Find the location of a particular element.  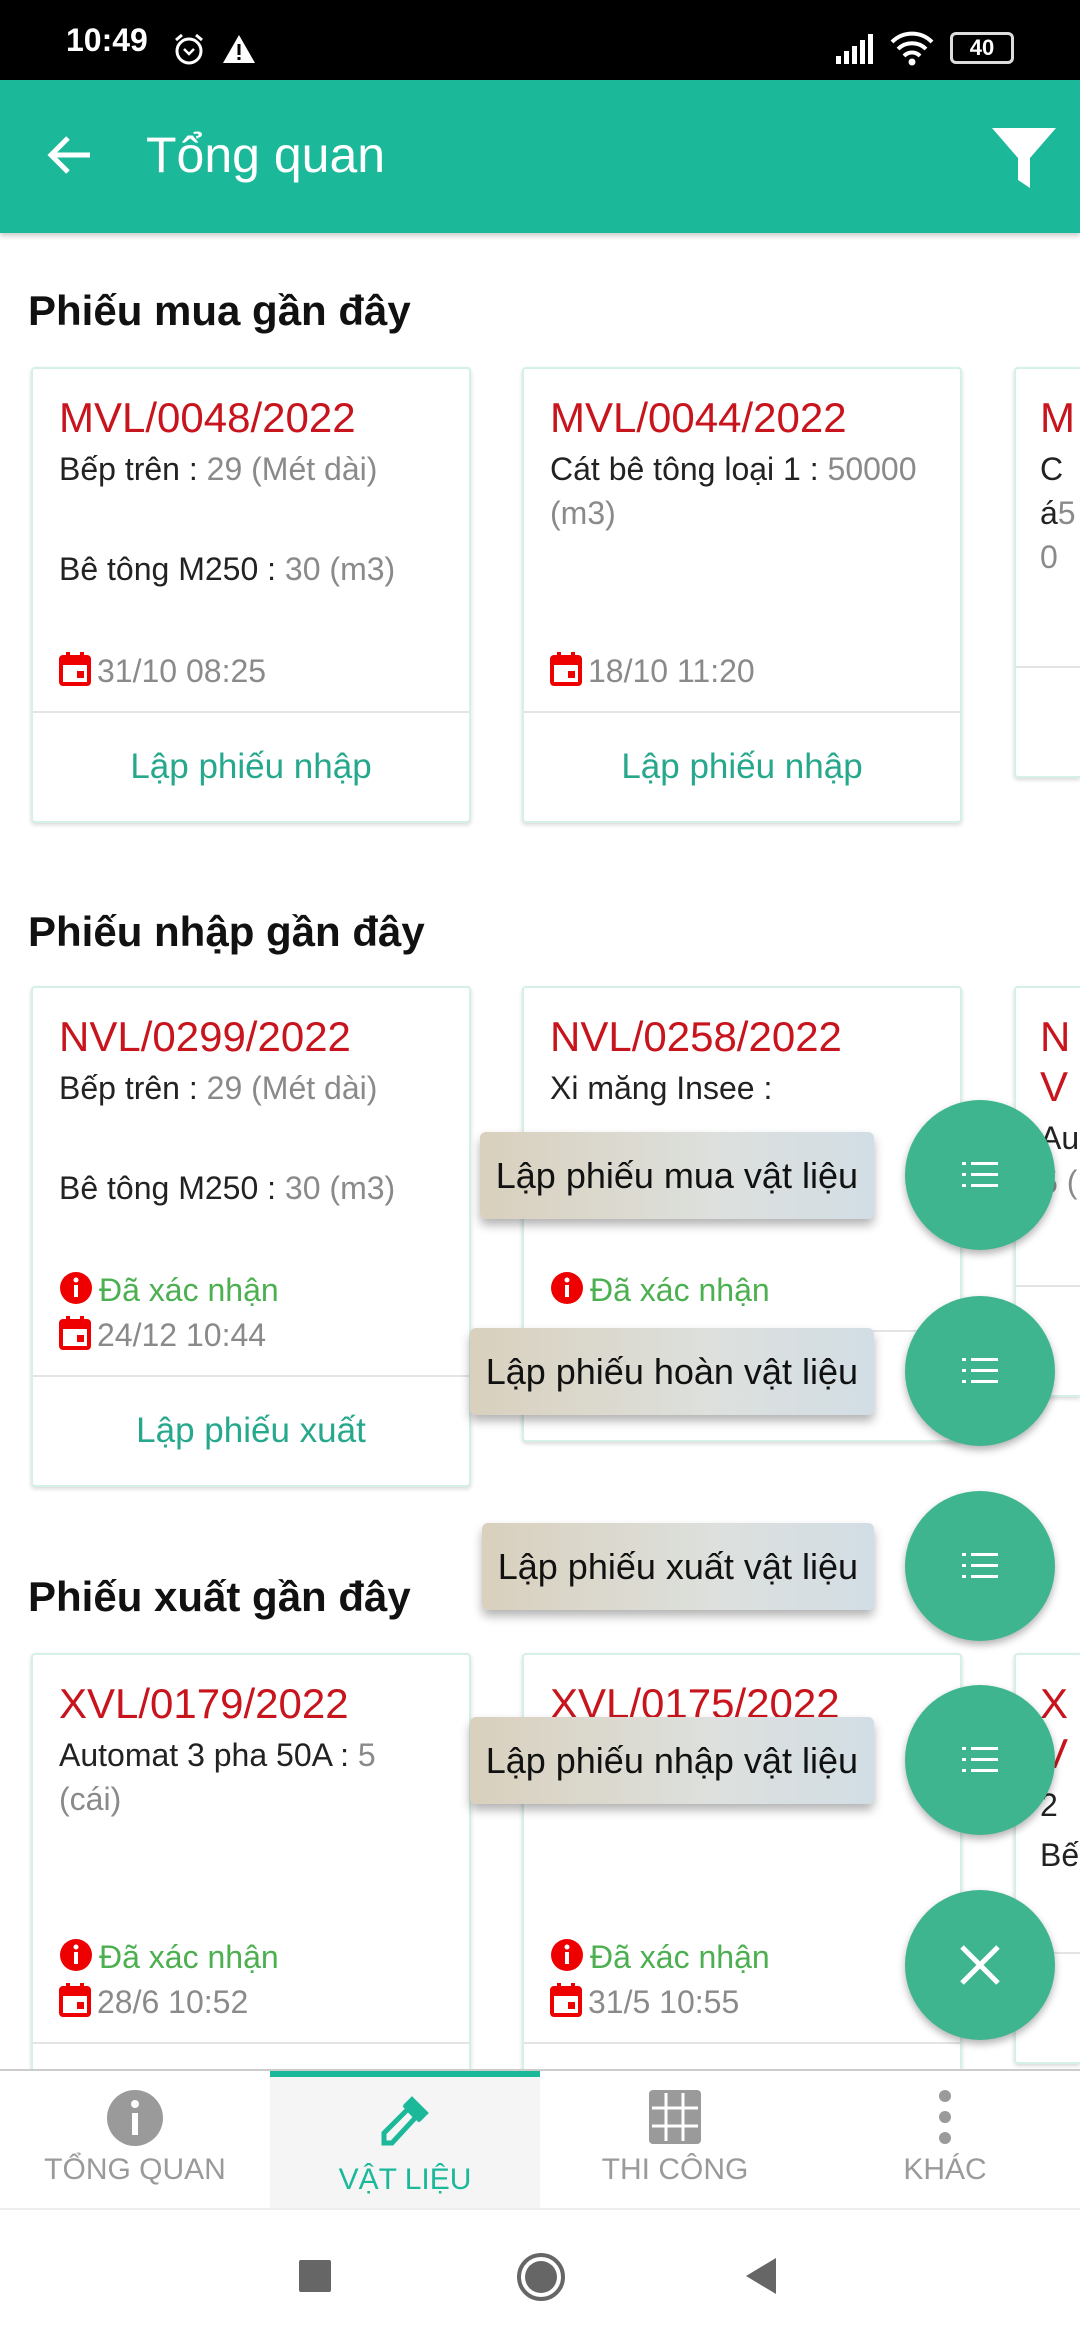

date-row: 28/6 10:52 is located at coordinates (251, 2002).